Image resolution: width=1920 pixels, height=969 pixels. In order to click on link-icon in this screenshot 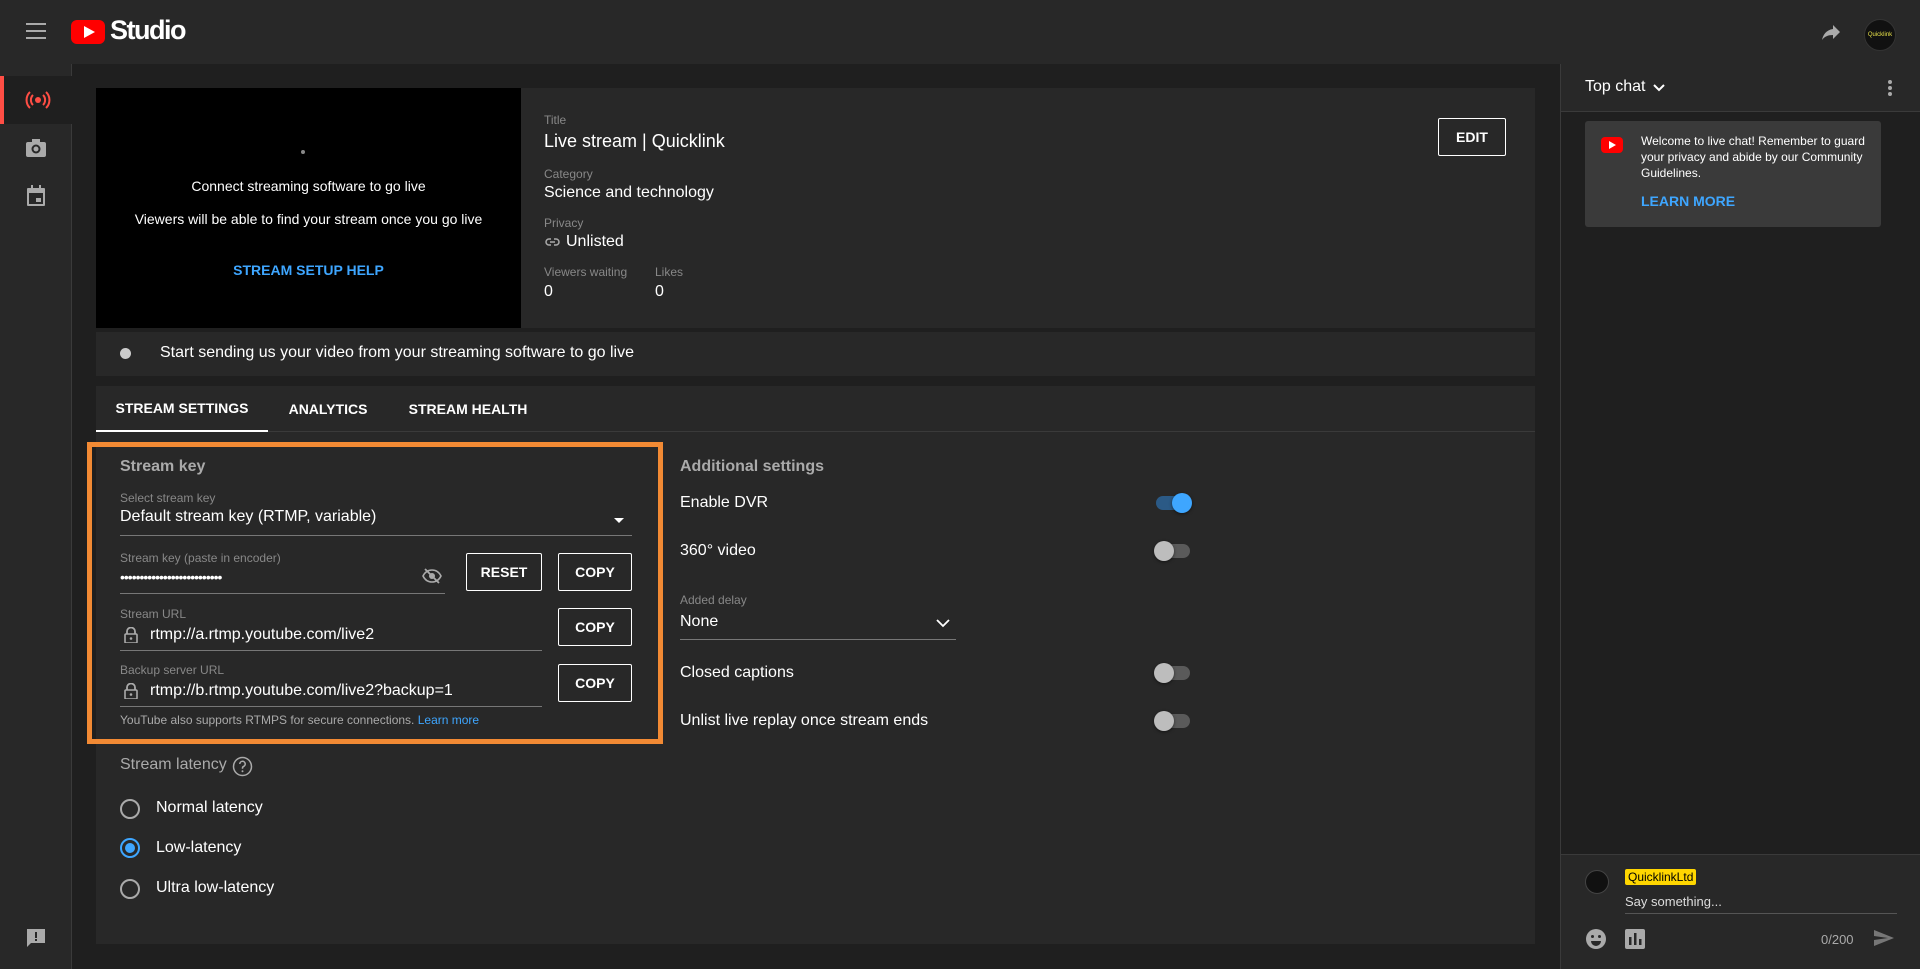, I will do `click(552, 242)`.